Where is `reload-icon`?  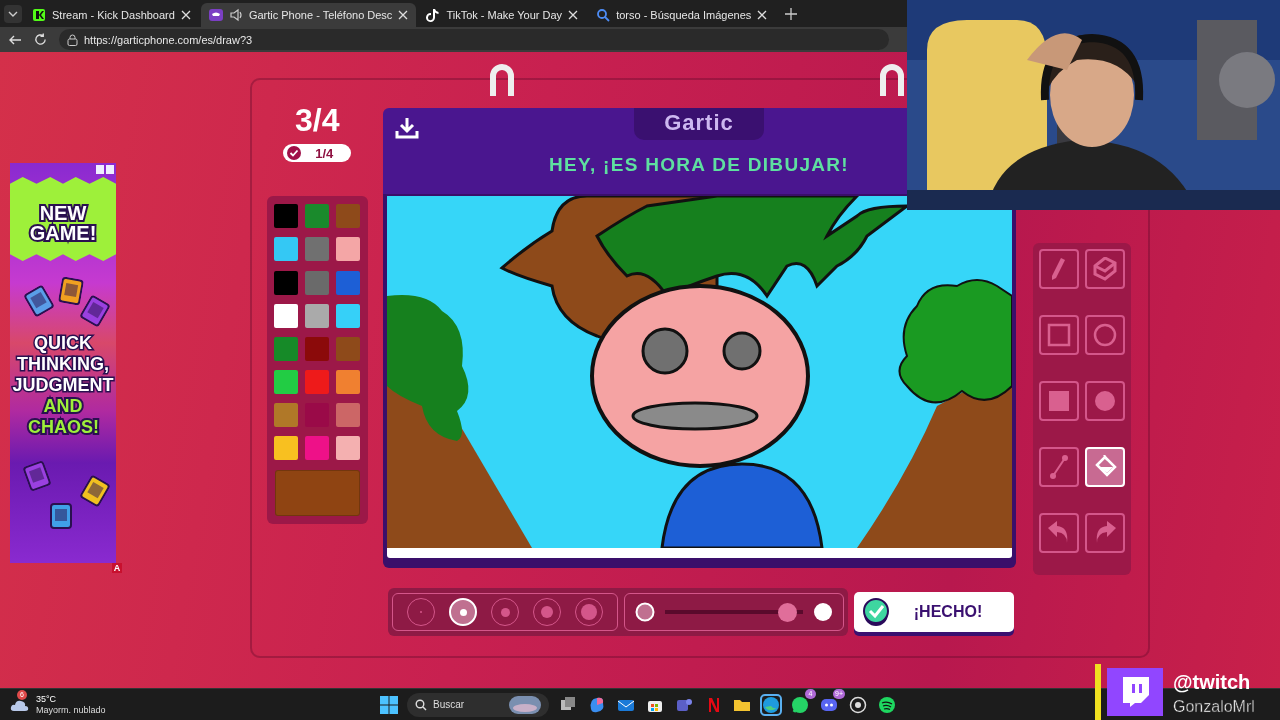
reload-icon is located at coordinates (40, 39).